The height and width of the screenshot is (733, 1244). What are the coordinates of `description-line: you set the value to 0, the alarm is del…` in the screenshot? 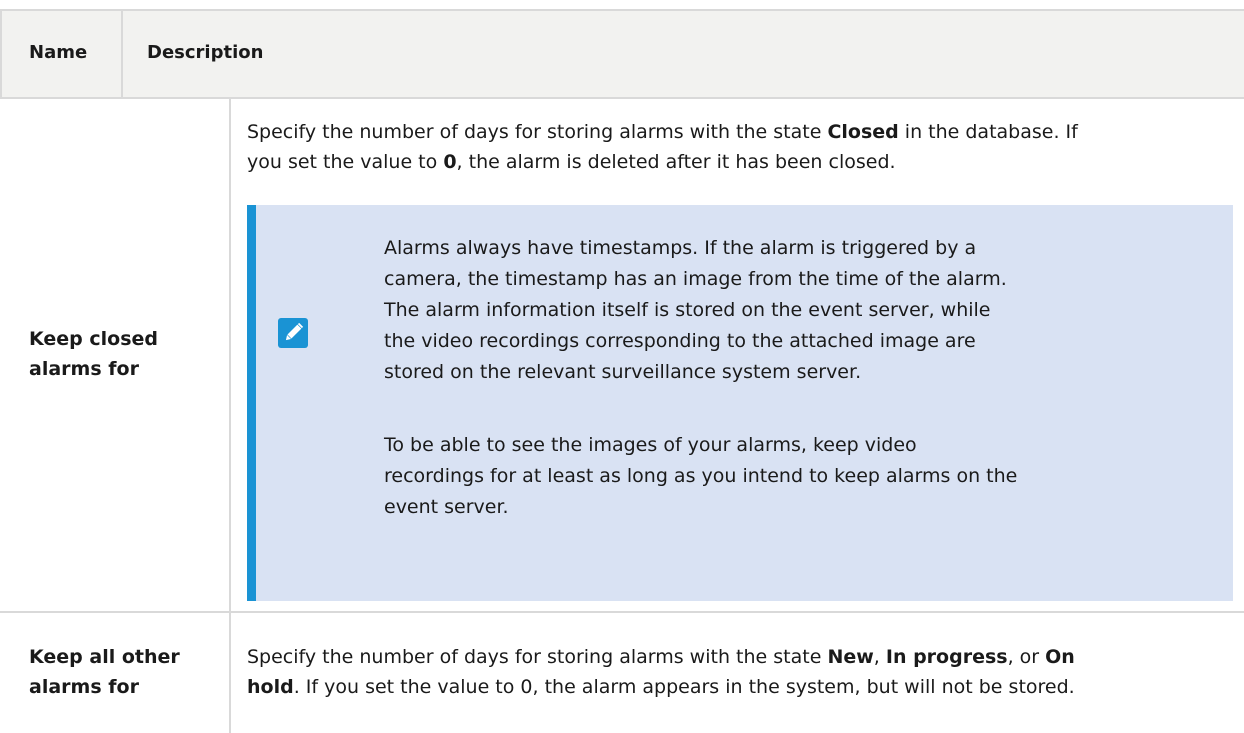 It's located at (571, 162).